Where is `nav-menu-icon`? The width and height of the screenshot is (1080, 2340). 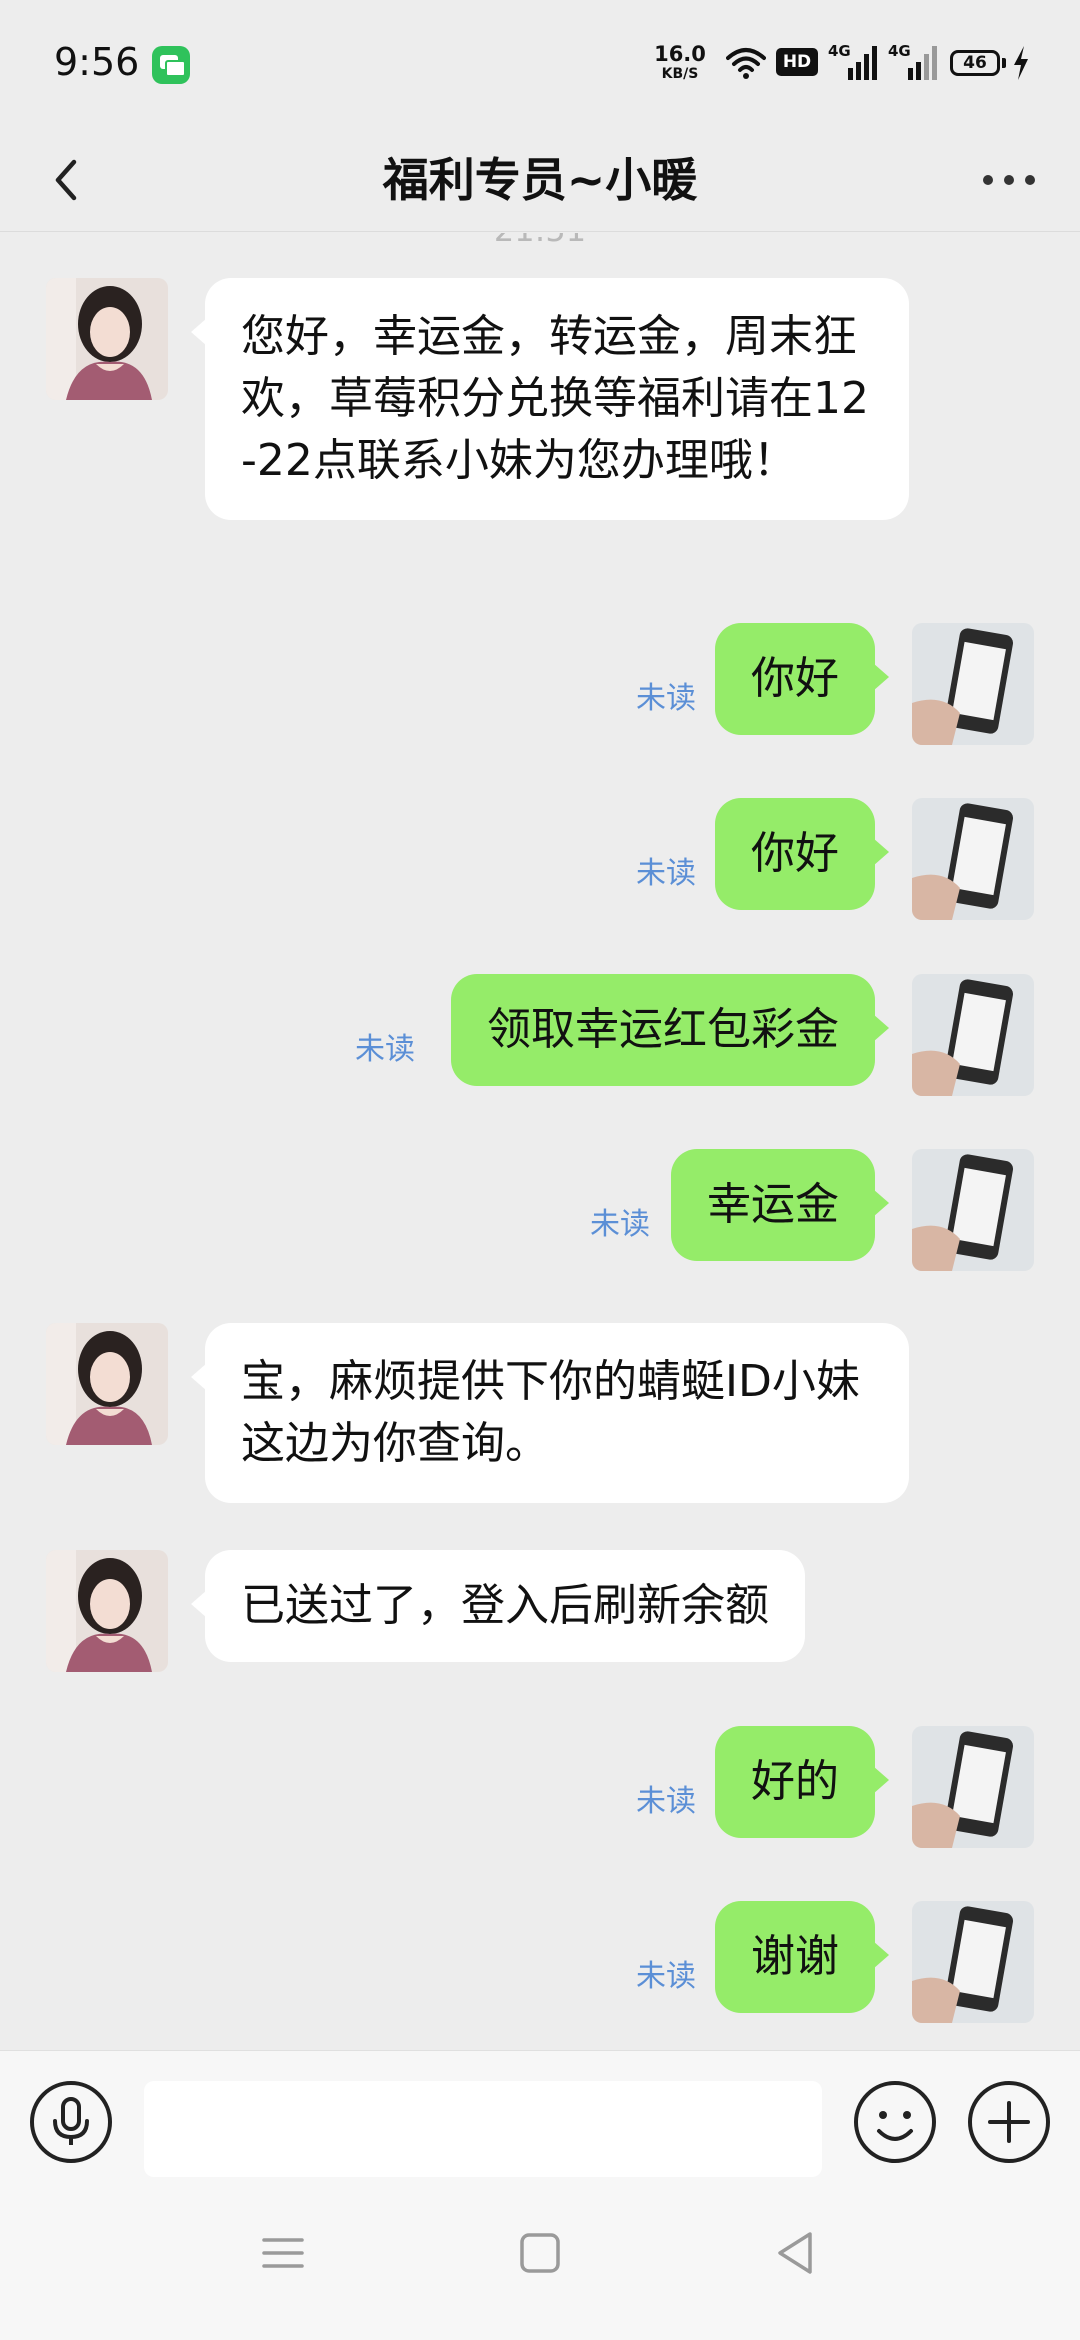
nav-menu-icon is located at coordinates (283, 2253).